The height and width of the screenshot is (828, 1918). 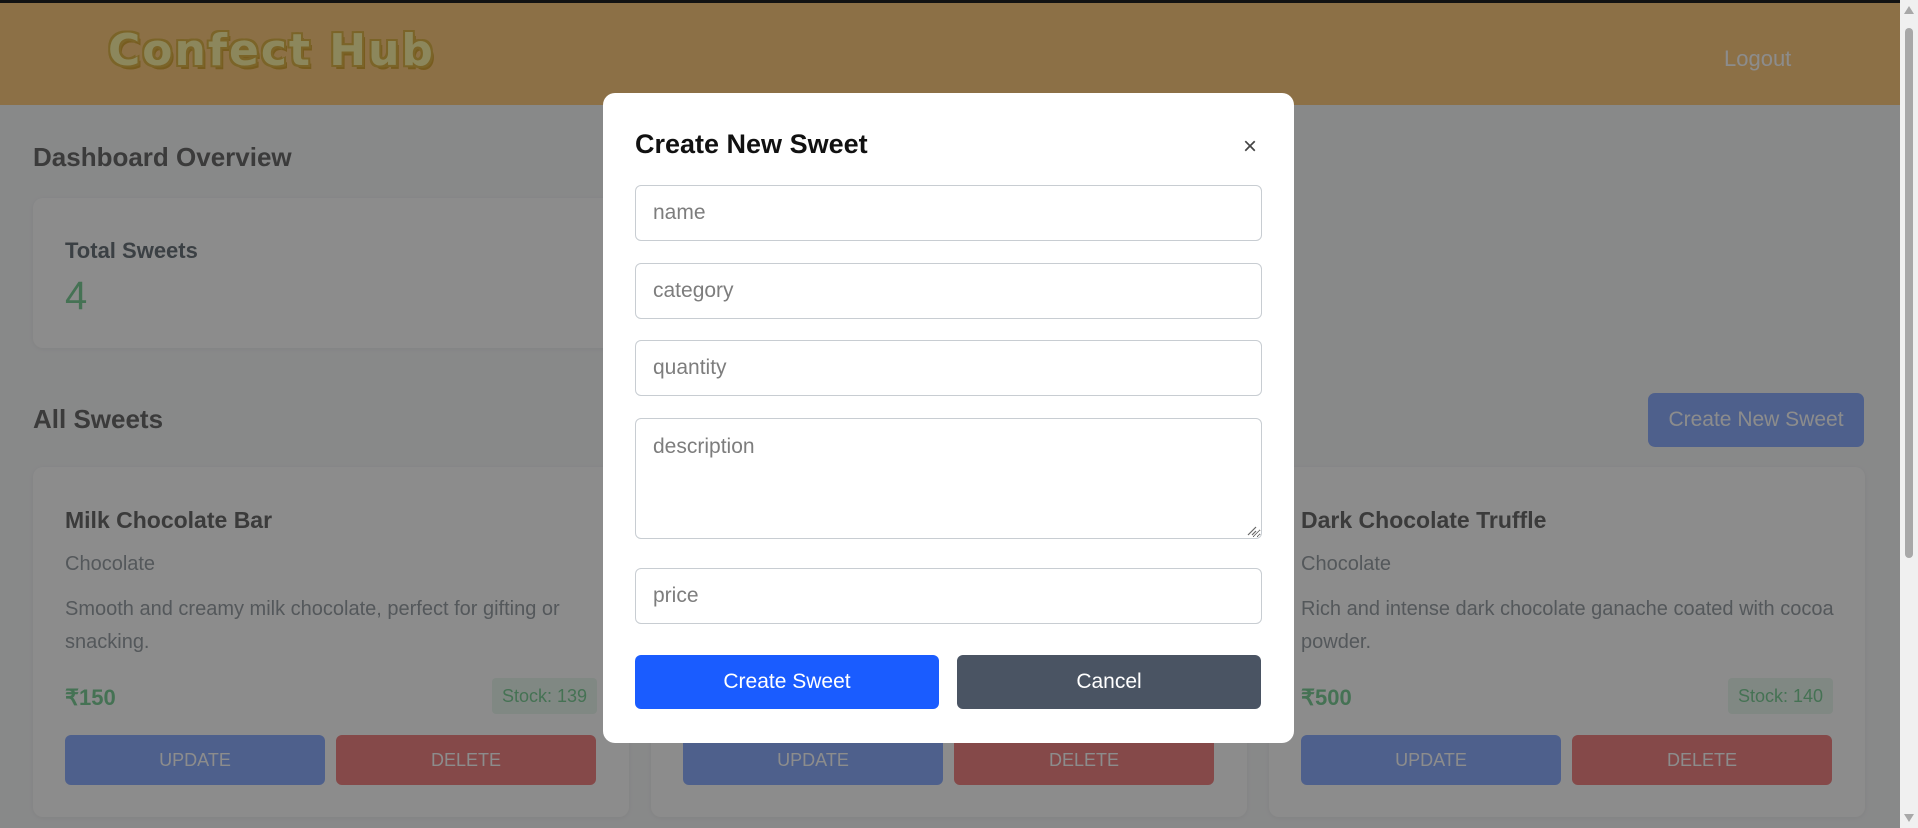 What do you see at coordinates (948, 596) in the screenshot?
I see `price-input` at bounding box center [948, 596].